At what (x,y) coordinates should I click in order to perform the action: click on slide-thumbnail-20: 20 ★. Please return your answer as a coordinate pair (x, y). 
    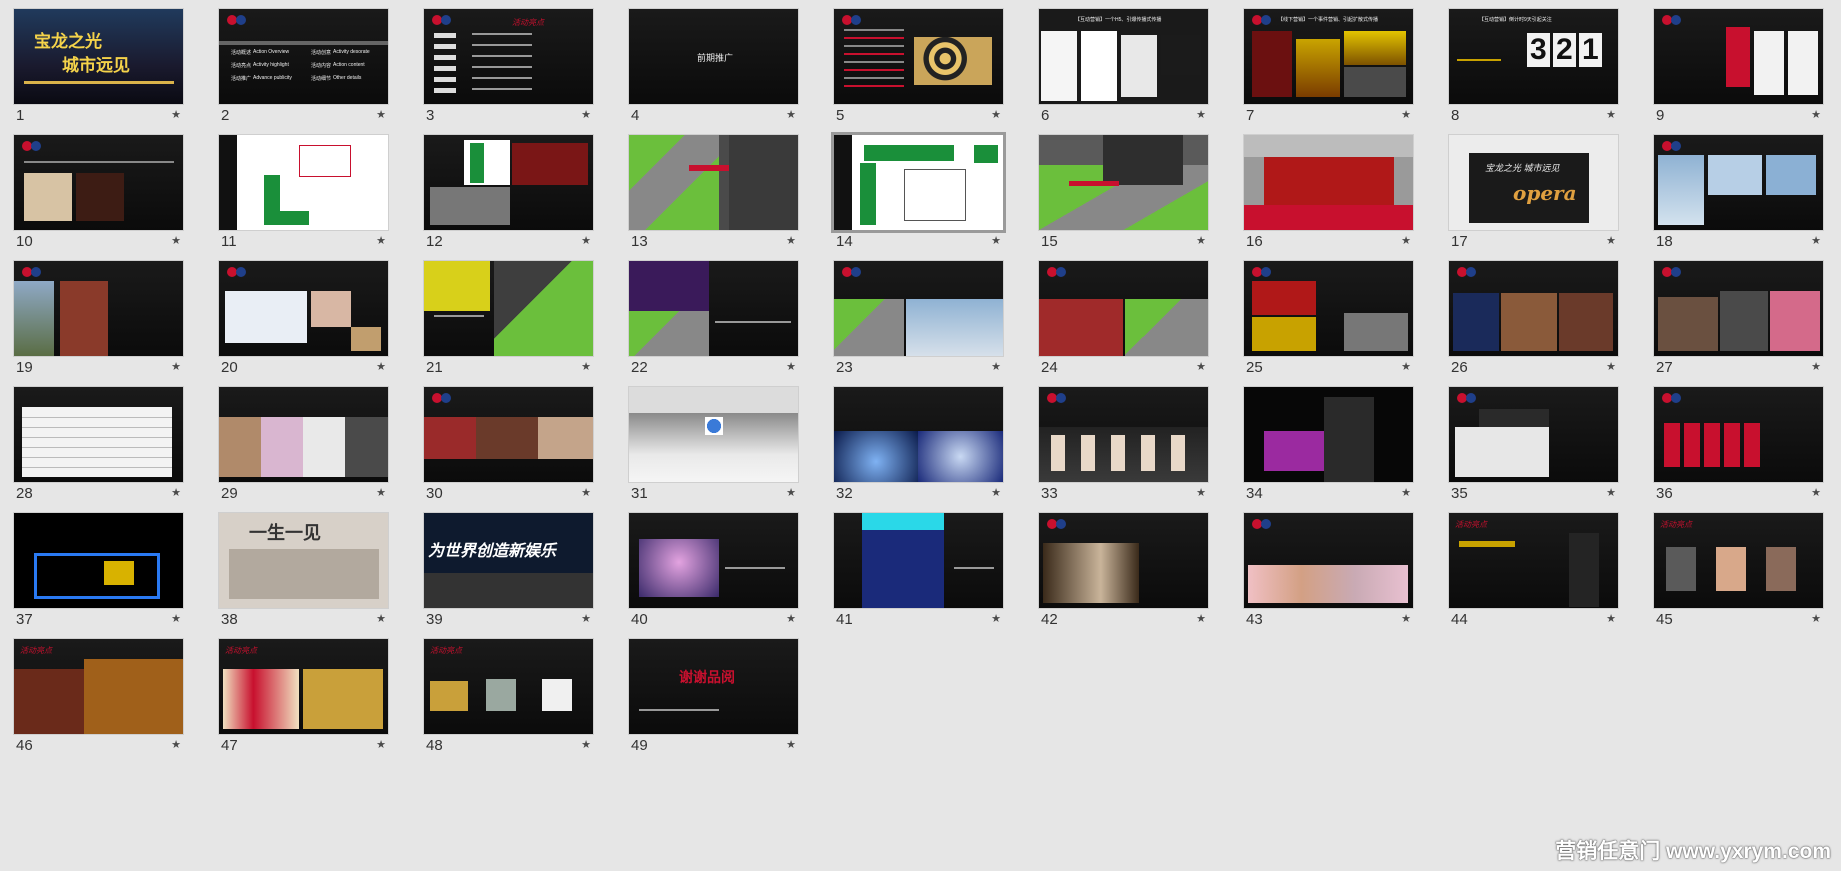
    Looking at the image, I should click on (303, 318).